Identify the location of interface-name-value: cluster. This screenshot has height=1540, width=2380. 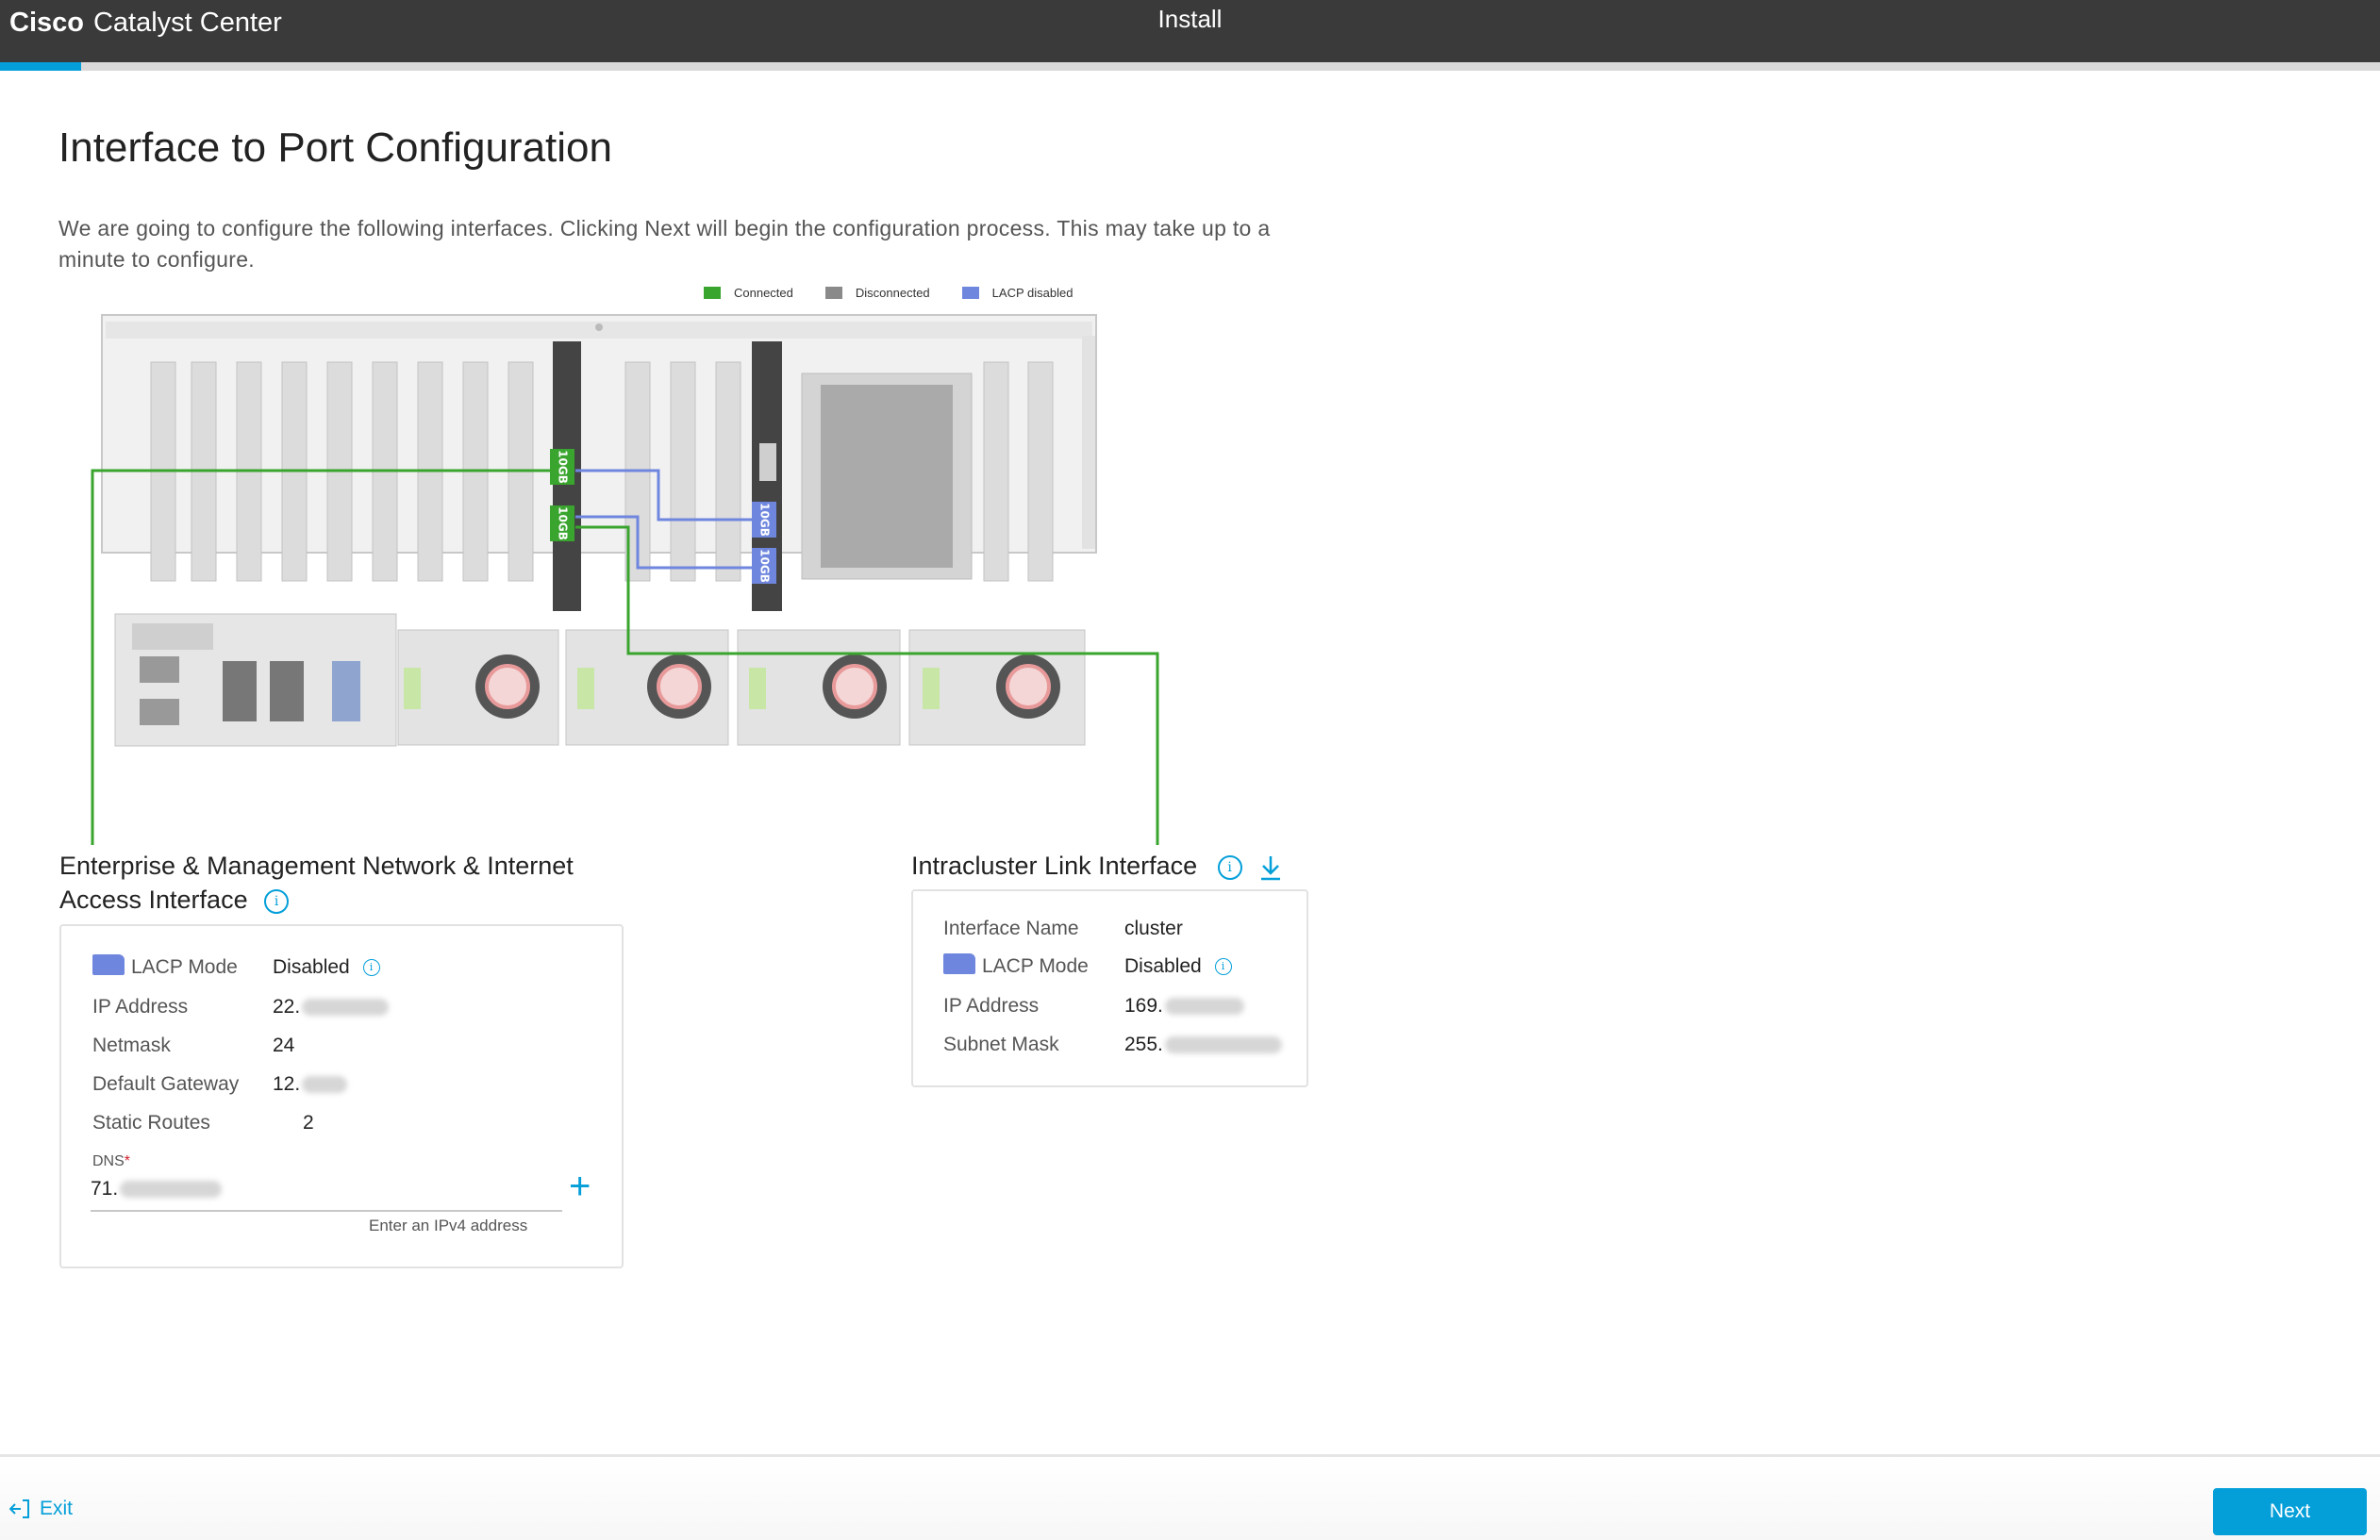
(1154, 928).